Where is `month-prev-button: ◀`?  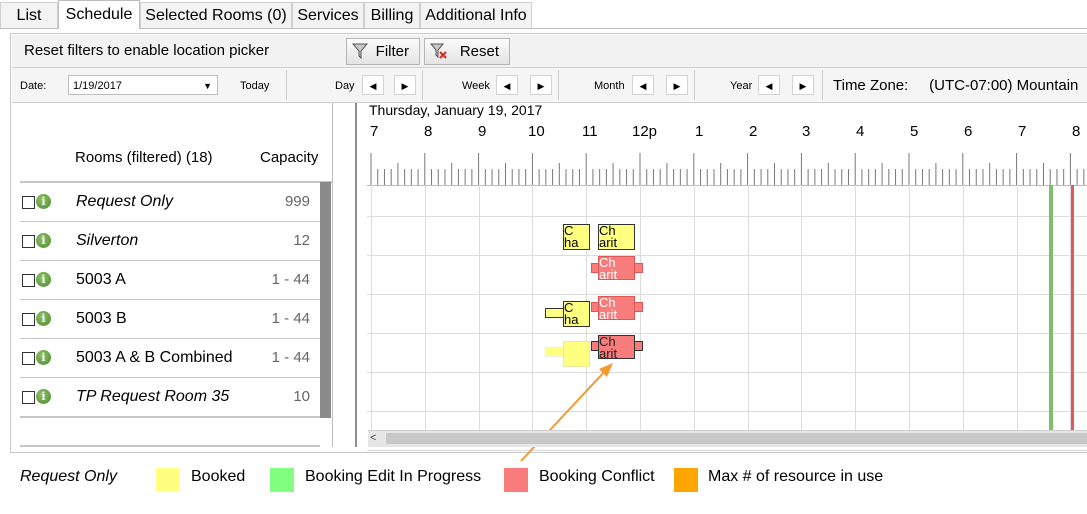 month-prev-button: ◀ is located at coordinates (643, 85).